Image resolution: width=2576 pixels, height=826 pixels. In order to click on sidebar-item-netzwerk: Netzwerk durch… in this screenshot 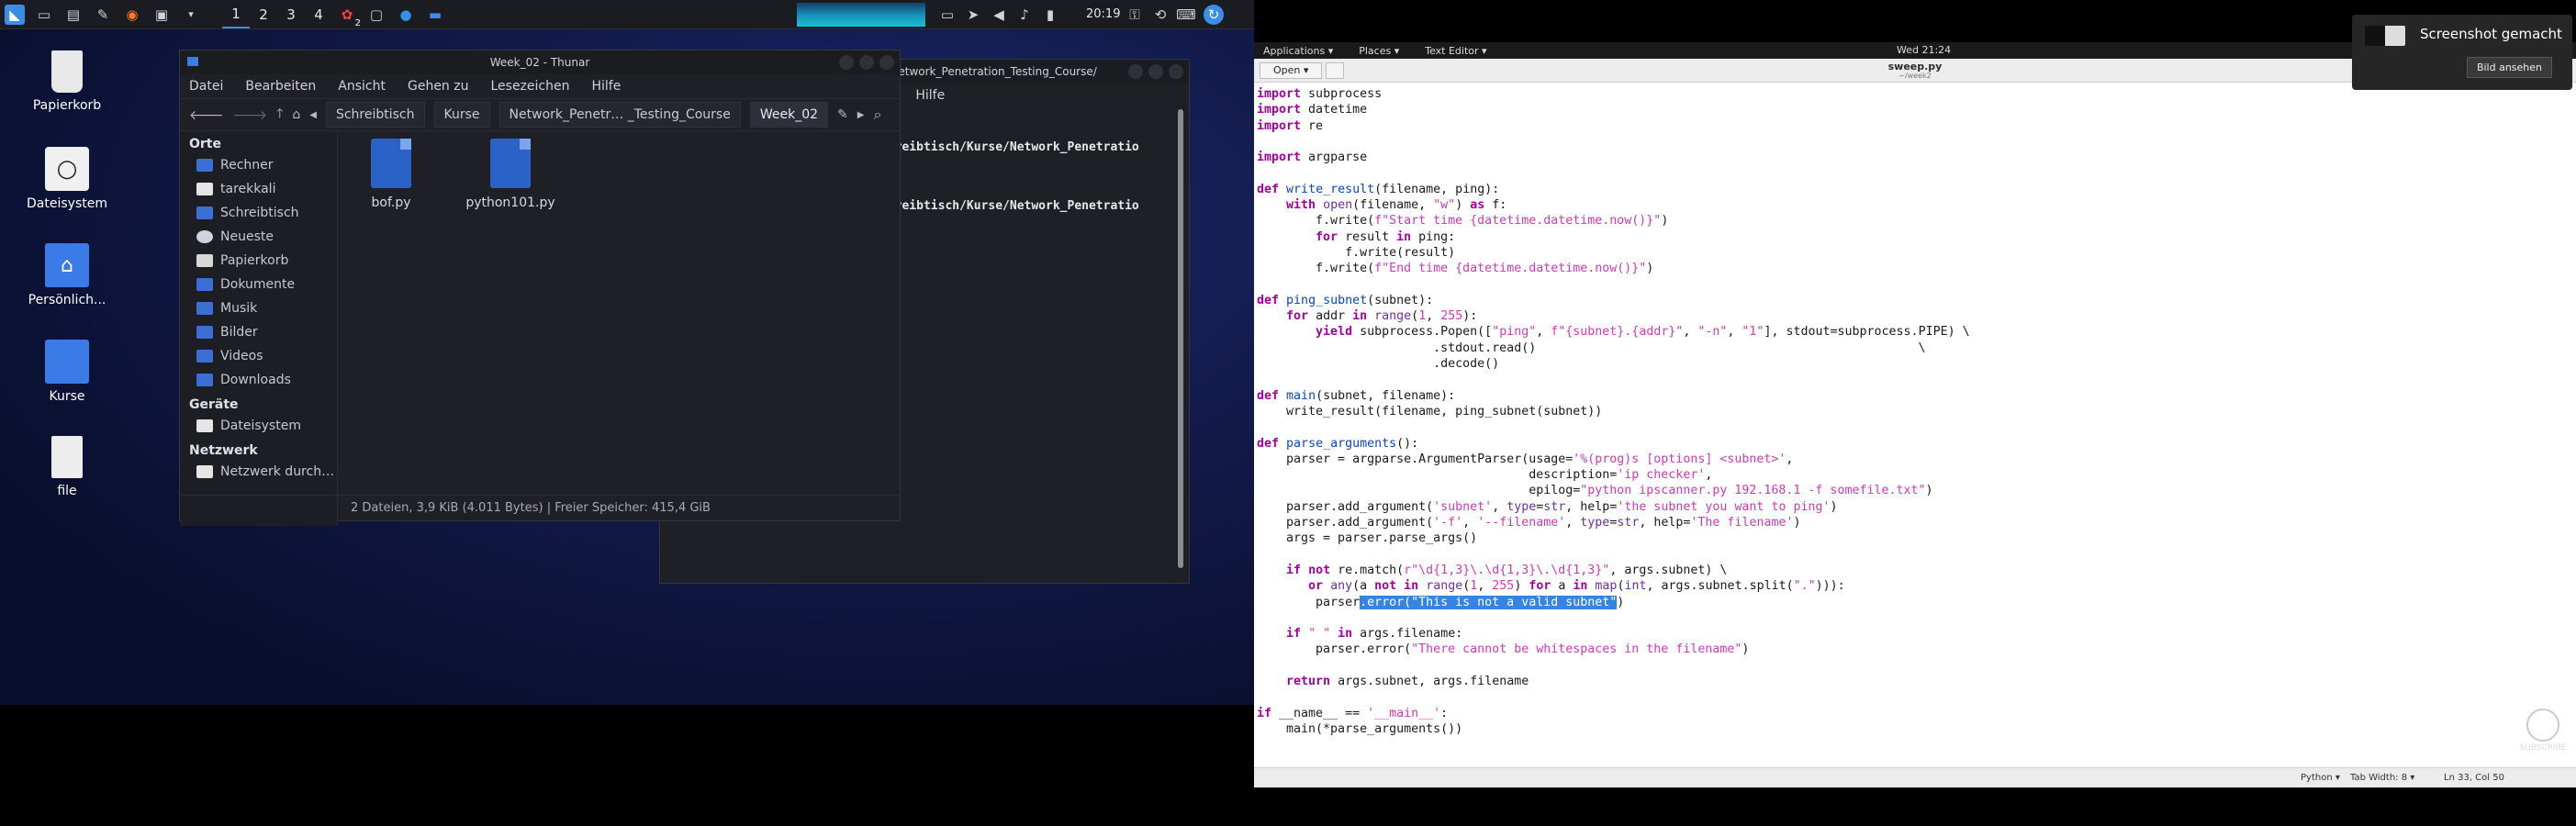, I will do `click(258, 472)`.